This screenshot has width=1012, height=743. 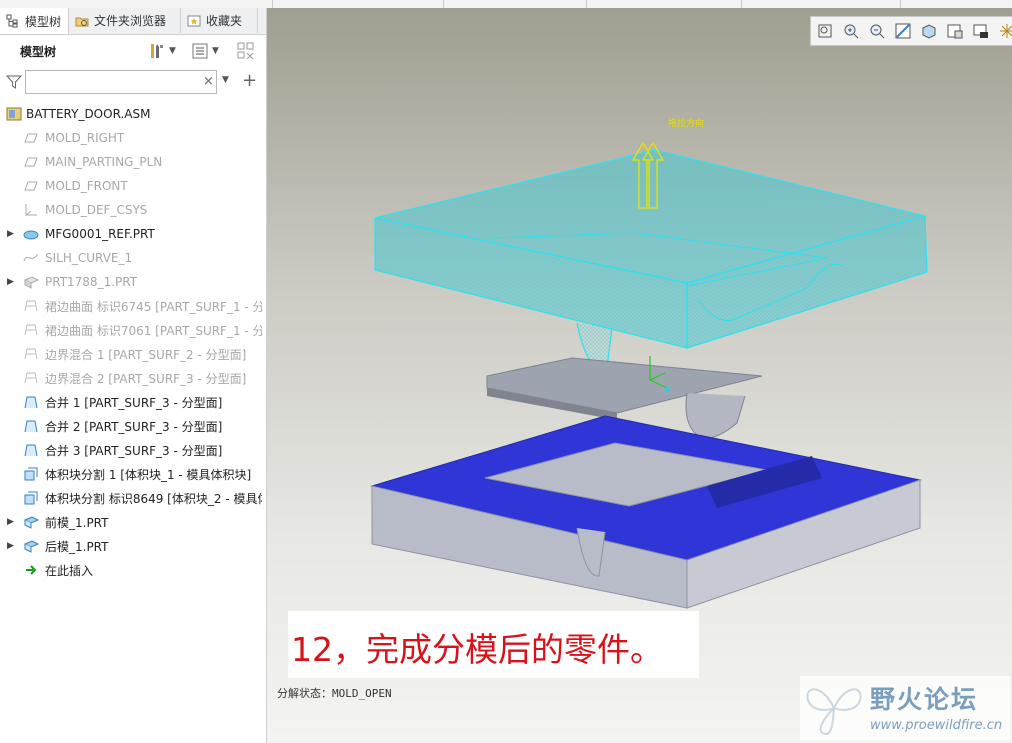 I want to click on grid-filter-icon, so click(x=245, y=51).